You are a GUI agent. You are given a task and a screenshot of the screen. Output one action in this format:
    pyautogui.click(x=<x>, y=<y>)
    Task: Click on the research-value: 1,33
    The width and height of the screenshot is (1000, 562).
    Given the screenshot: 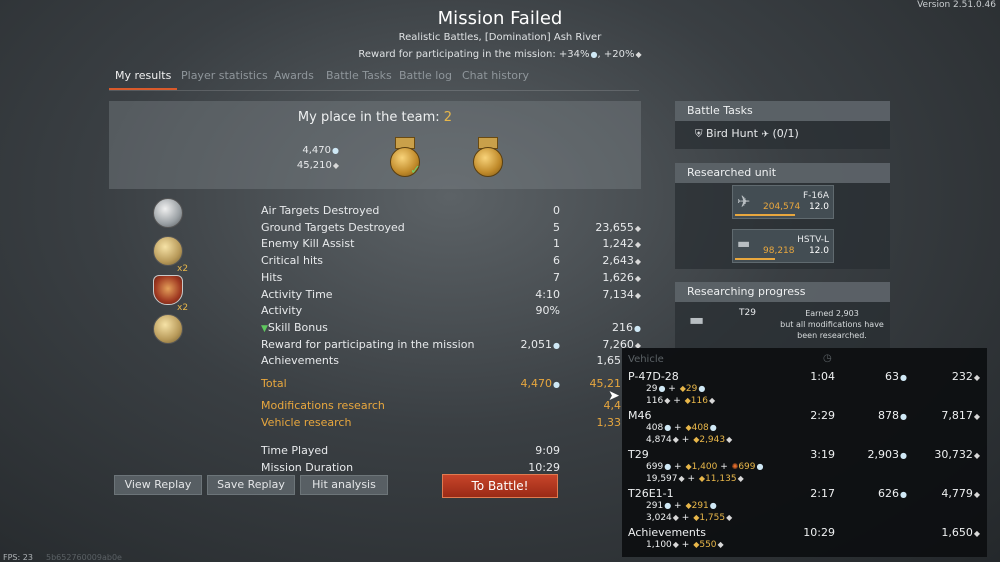 What is the action you would take?
    pyautogui.click(x=609, y=422)
    